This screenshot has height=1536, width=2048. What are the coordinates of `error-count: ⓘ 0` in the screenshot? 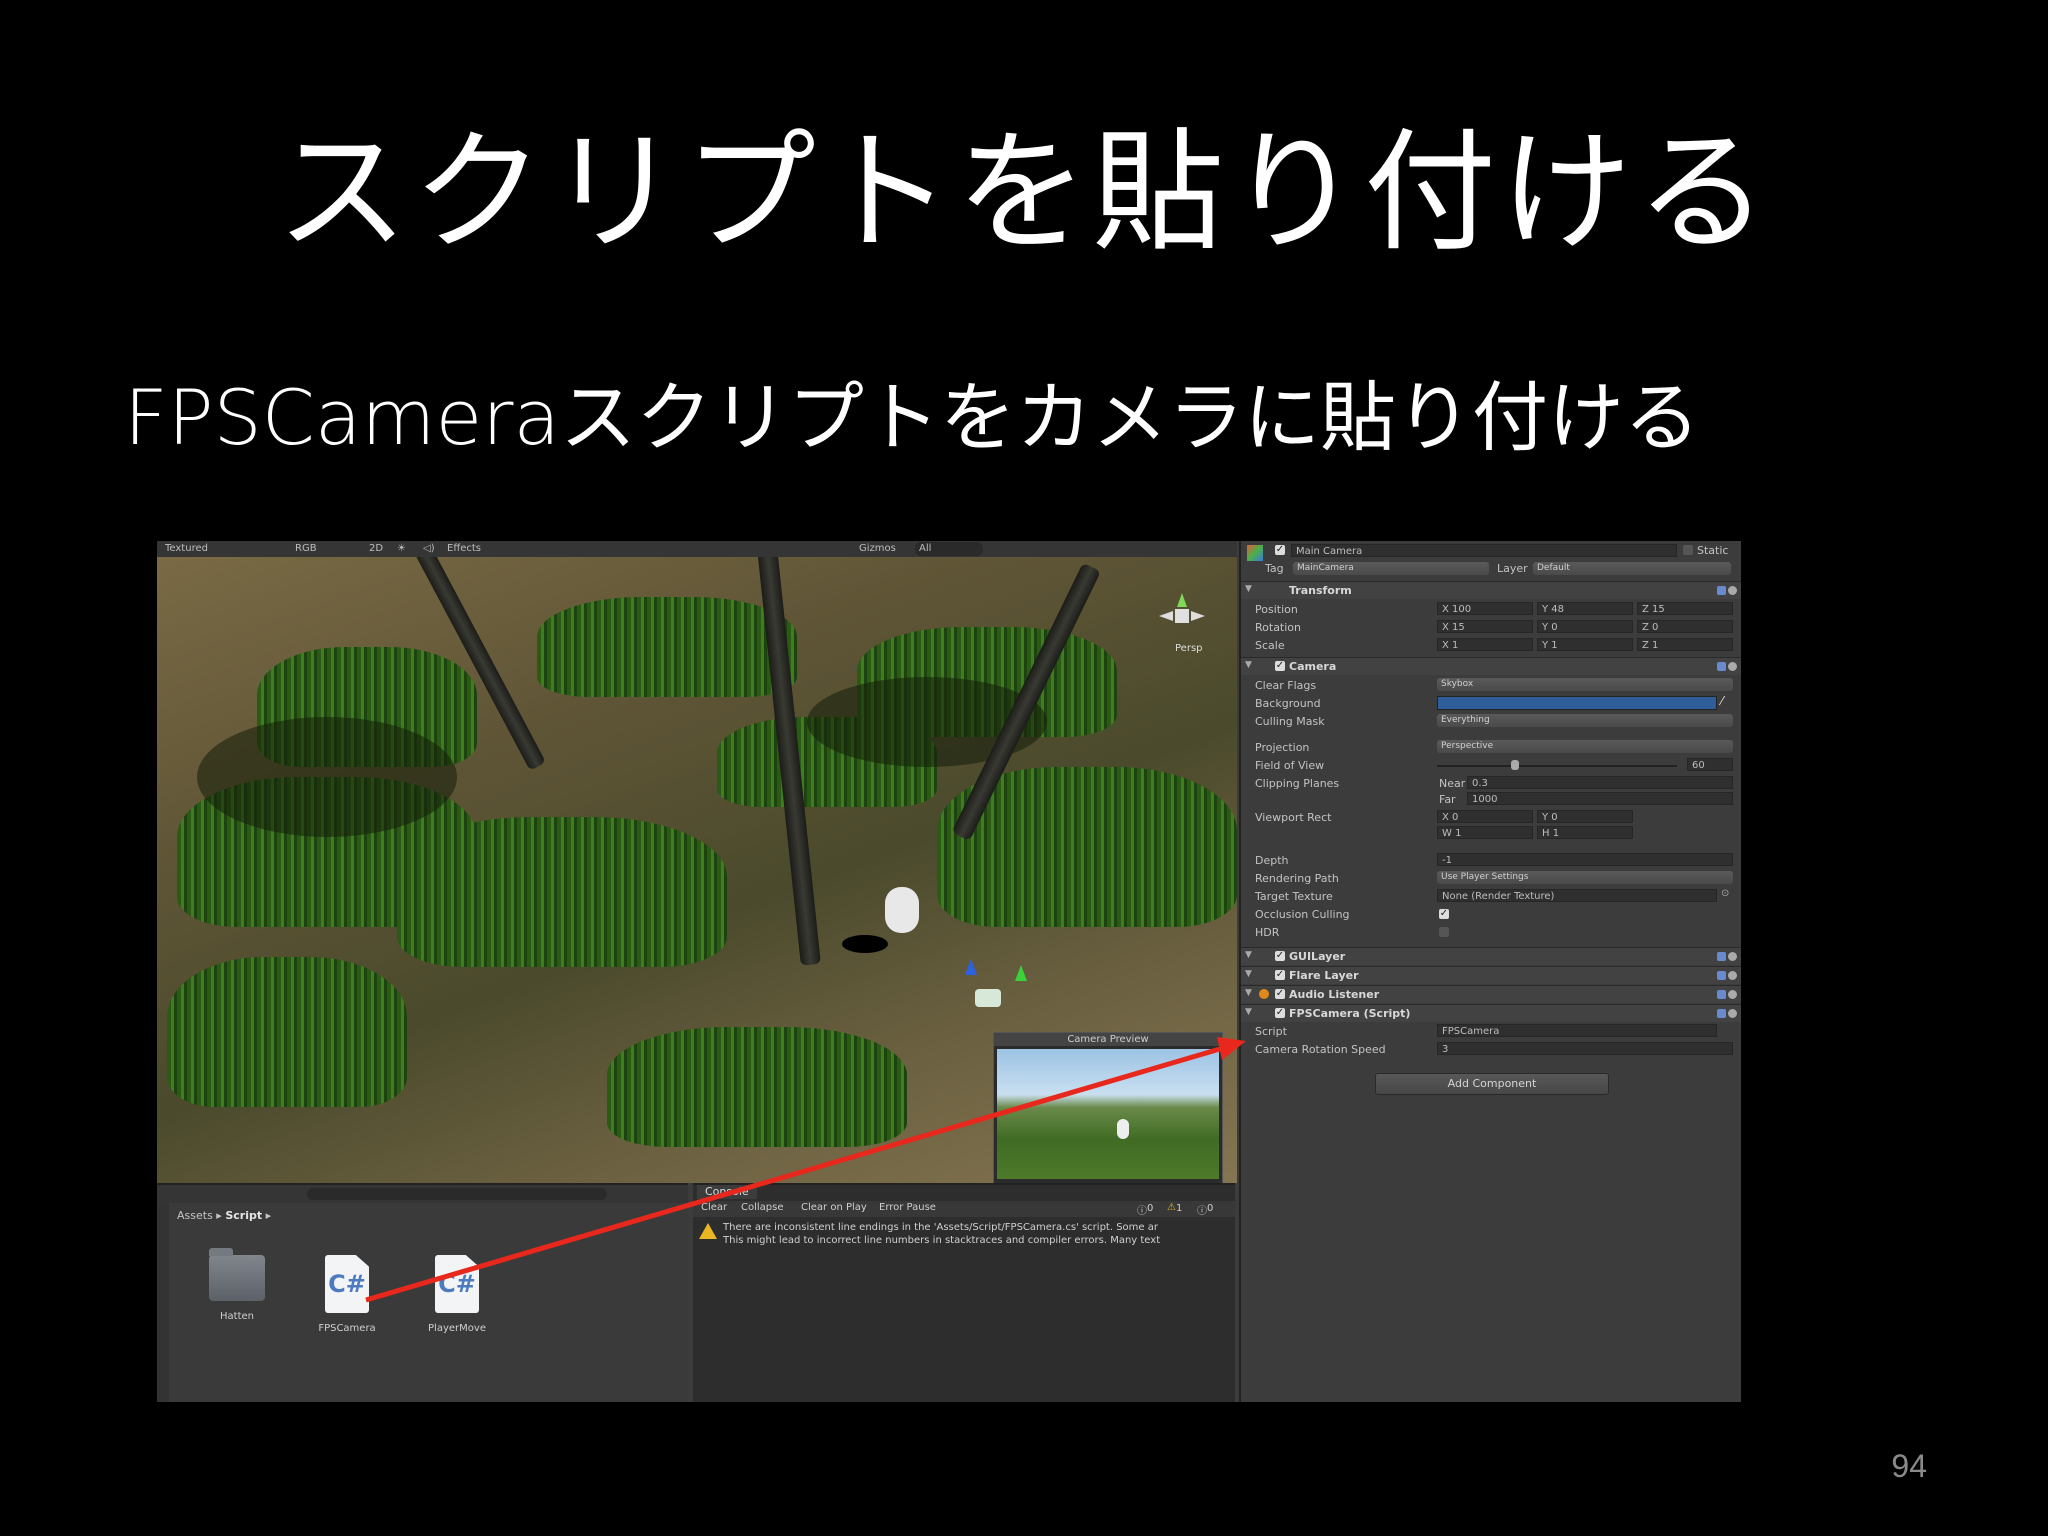 It's located at (1205, 1209).